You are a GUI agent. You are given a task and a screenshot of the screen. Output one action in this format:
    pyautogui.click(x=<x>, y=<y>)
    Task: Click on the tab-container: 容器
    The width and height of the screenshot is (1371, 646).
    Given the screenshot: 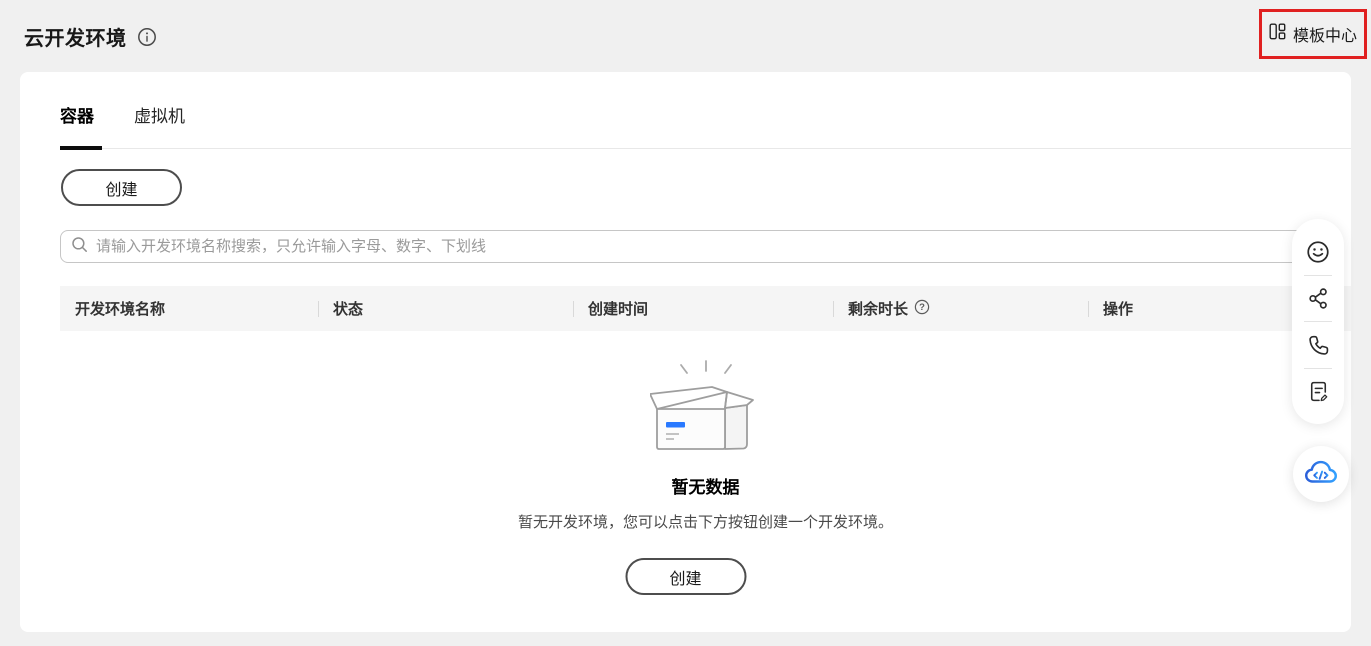 What is the action you would take?
    pyautogui.click(x=77, y=124)
    